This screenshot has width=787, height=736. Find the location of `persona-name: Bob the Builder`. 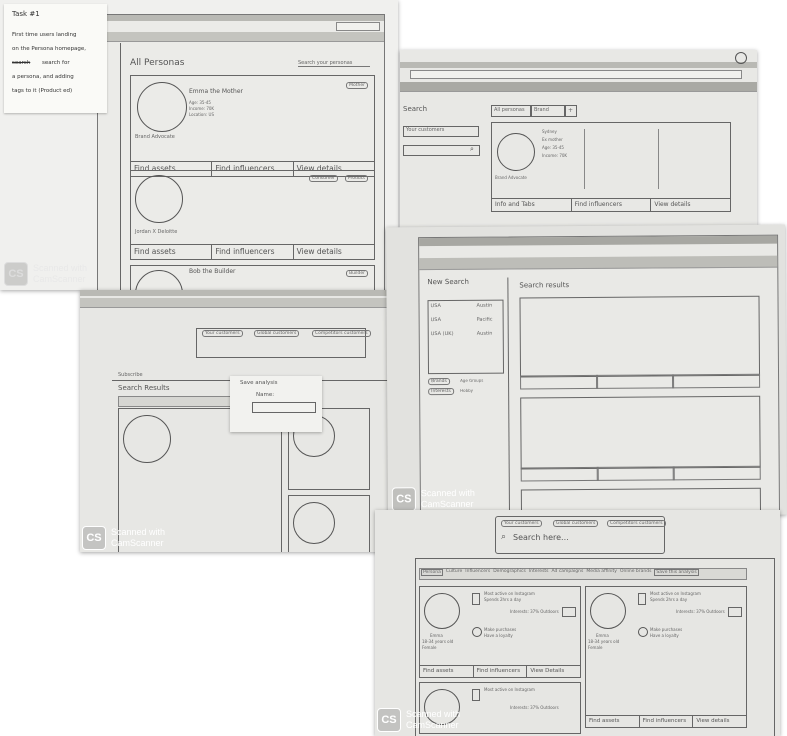

persona-name: Bob the Builder is located at coordinates (212, 271).